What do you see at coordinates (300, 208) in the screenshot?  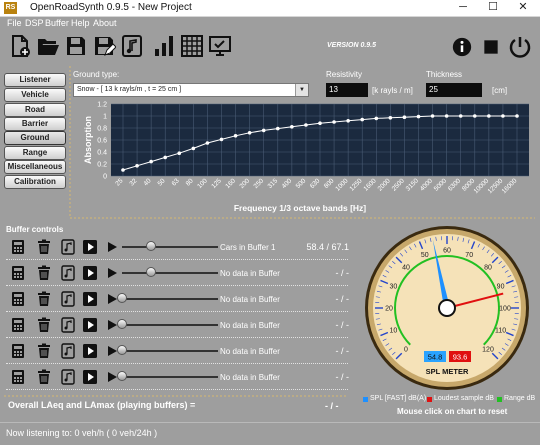 I see `x-axis-label: Frequency 1/3 octave bands [Hz]` at bounding box center [300, 208].